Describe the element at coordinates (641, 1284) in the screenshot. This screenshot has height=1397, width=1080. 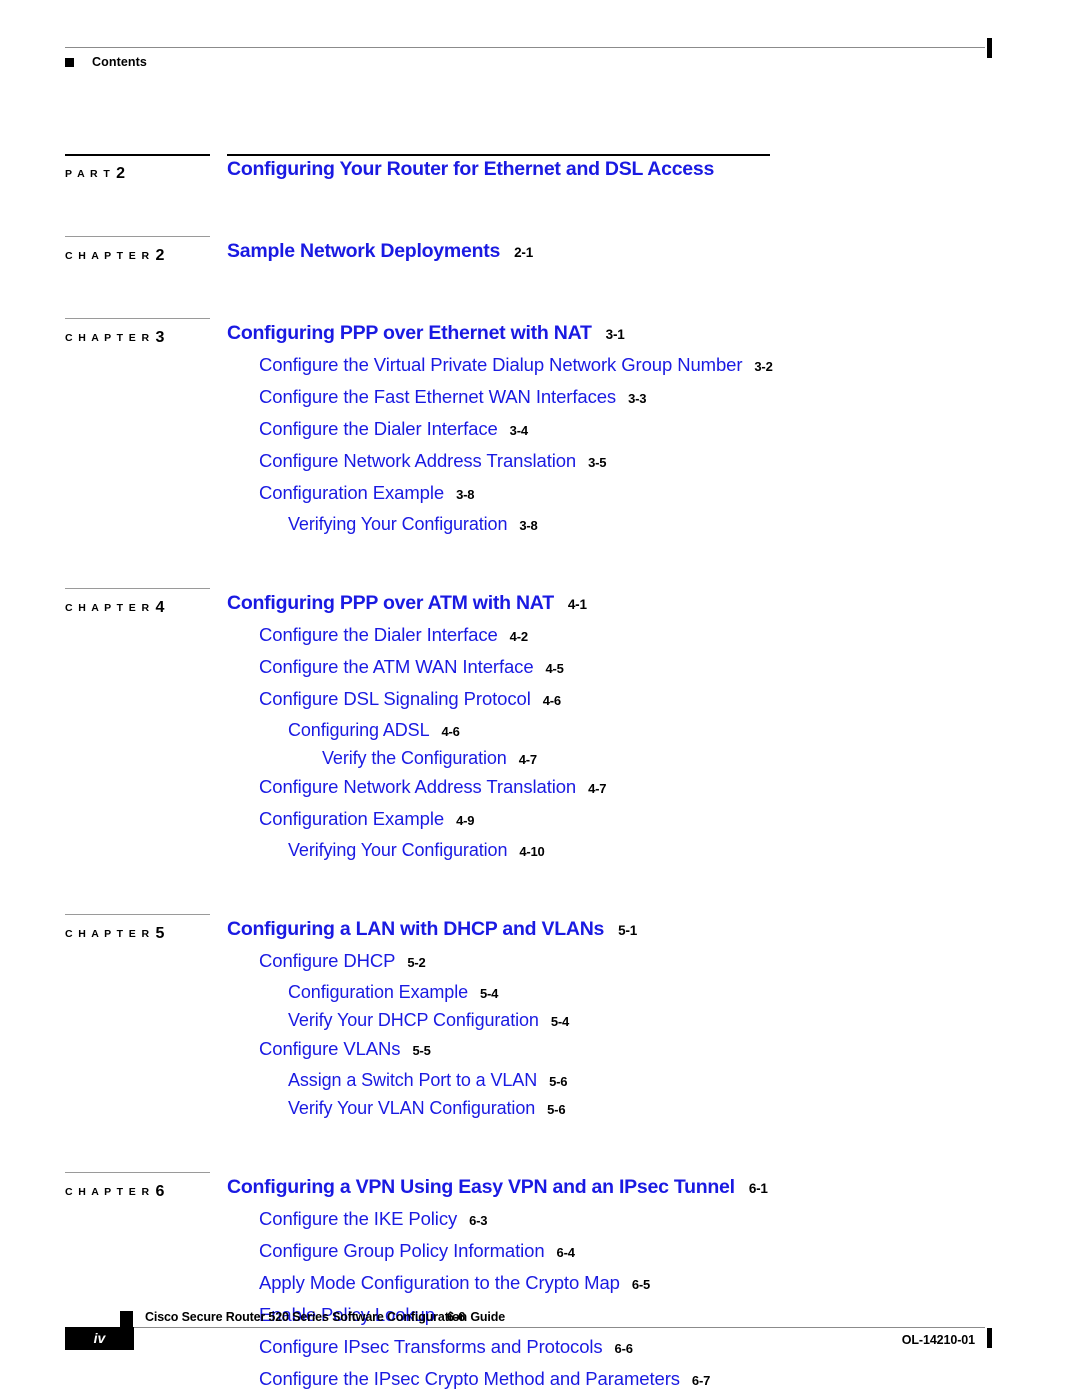
I see `toc-entry-page: 6-5` at that location.